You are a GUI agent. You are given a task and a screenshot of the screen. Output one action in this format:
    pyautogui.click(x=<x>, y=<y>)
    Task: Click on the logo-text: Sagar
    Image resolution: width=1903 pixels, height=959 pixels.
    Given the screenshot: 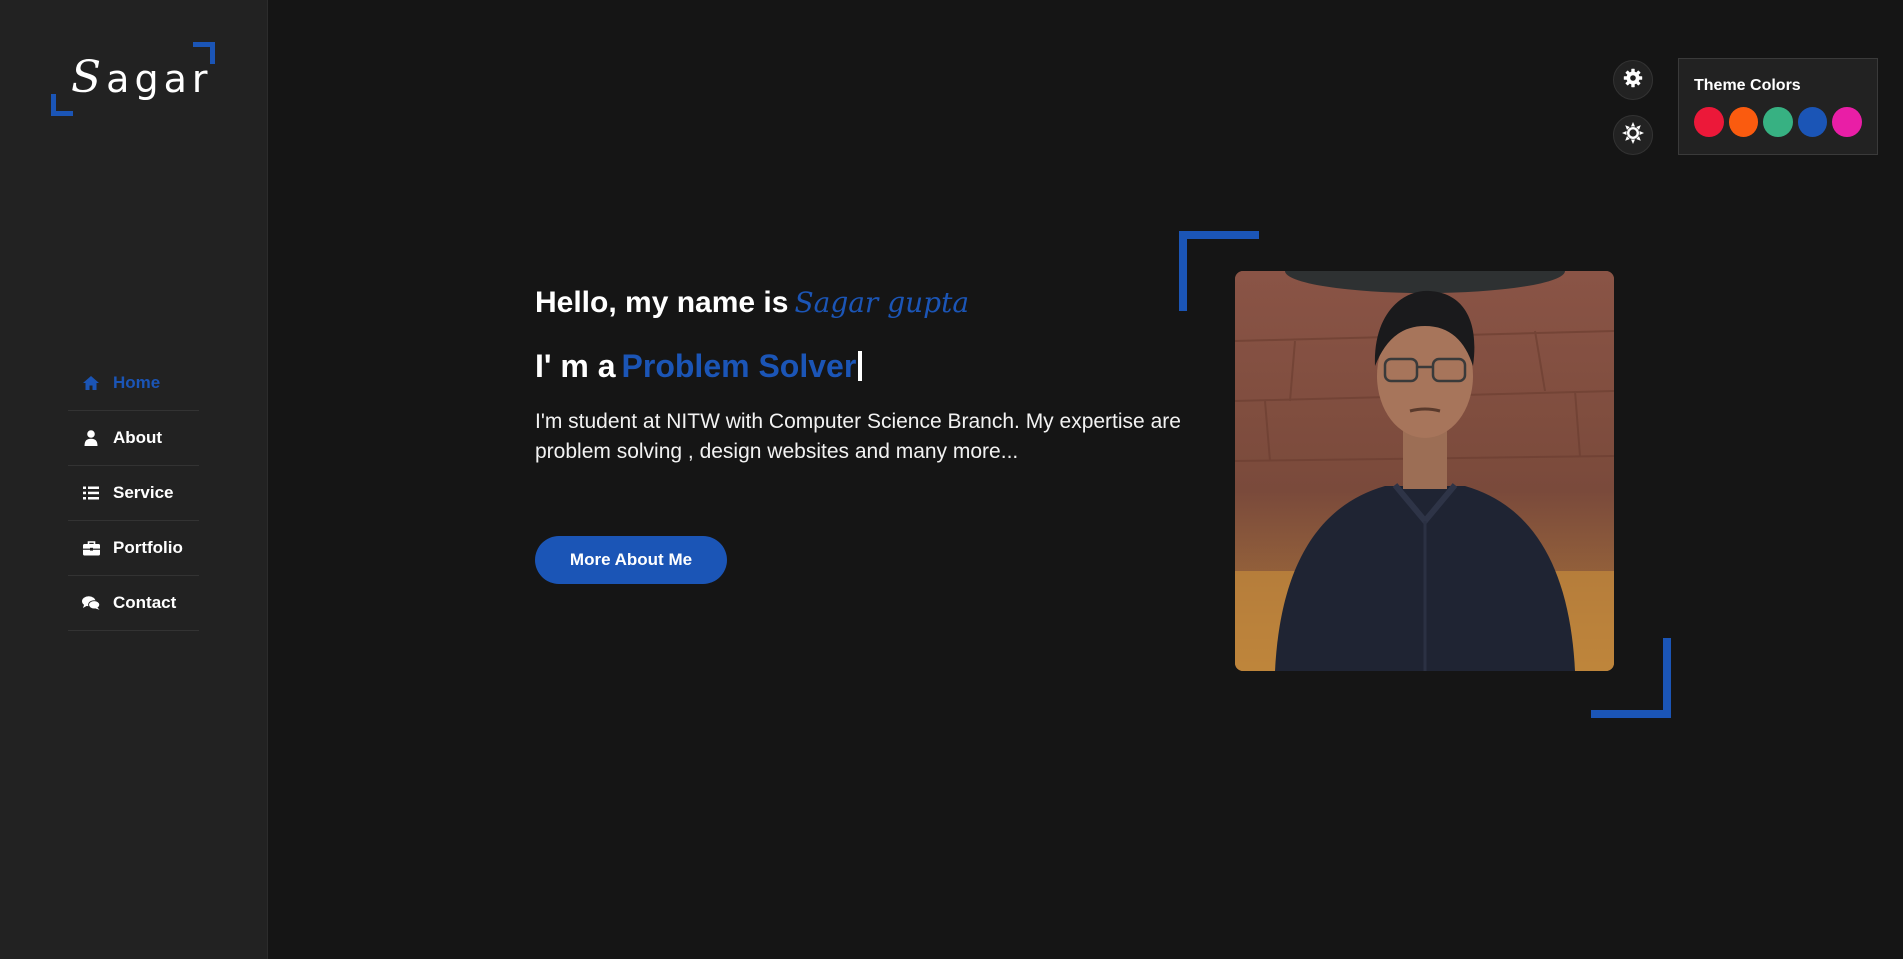 What is the action you would take?
    pyautogui.click(x=142, y=77)
    